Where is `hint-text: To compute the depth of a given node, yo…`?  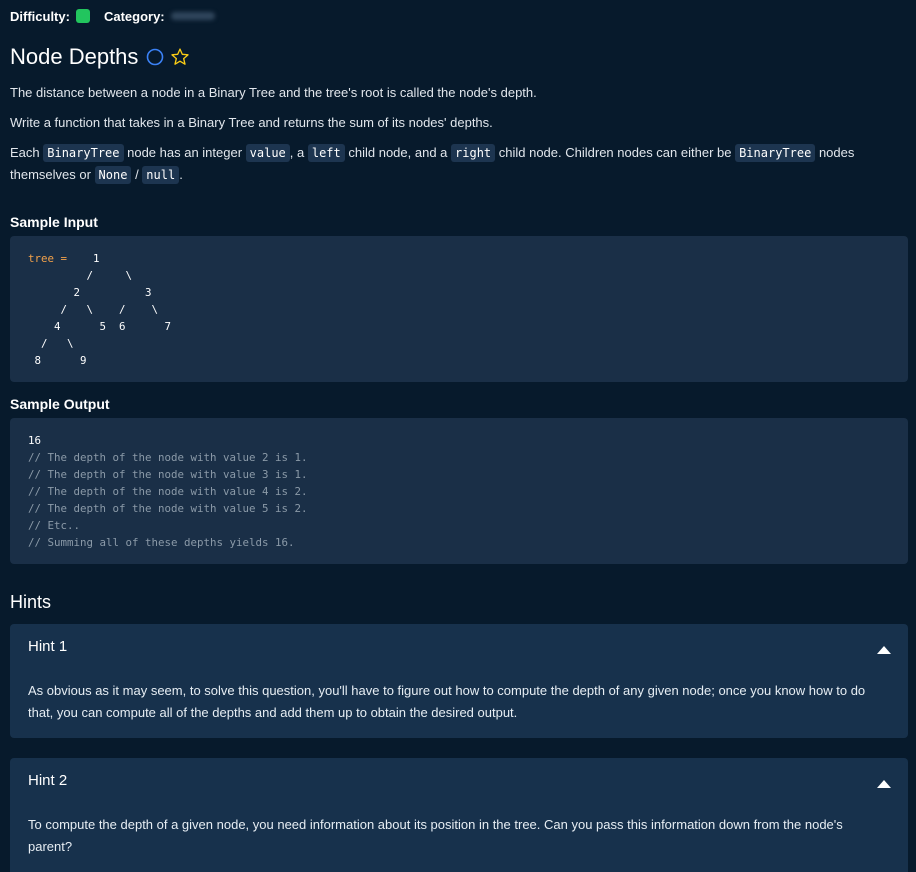
hint-text: To compute the depth of a given node, yo… is located at coordinates (435, 835).